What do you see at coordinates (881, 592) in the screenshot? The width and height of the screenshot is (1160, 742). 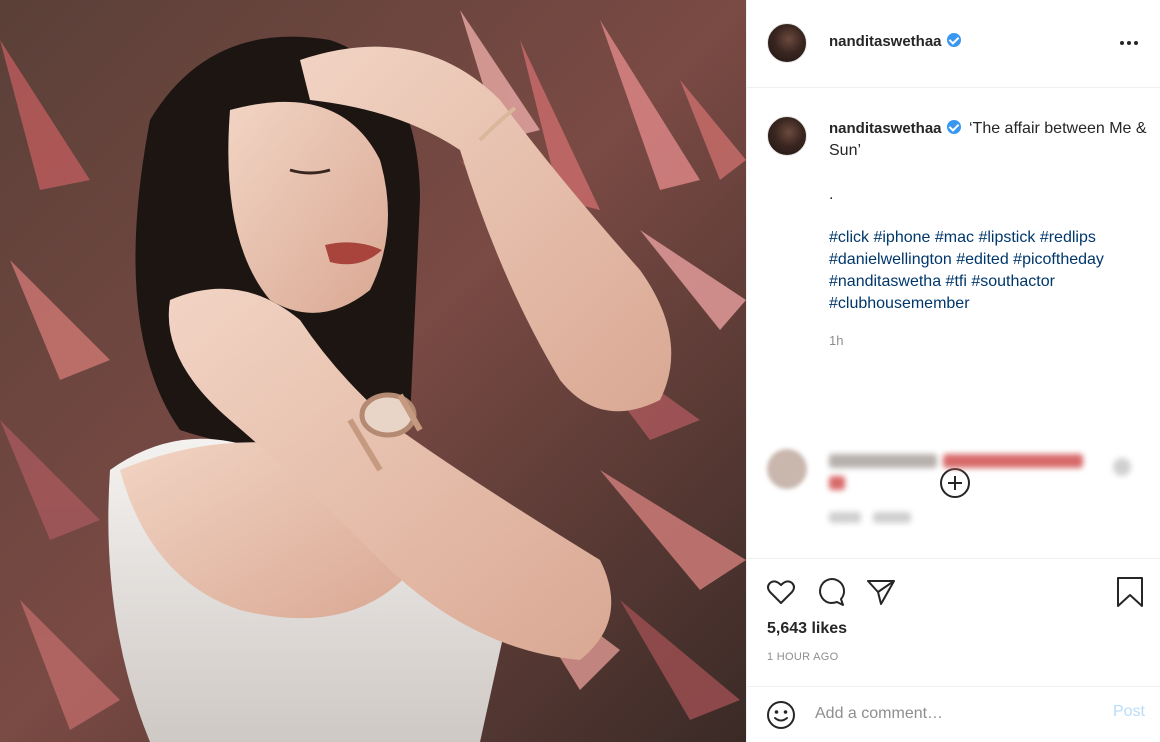 I see `paper-plane-icon` at bounding box center [881, 592].